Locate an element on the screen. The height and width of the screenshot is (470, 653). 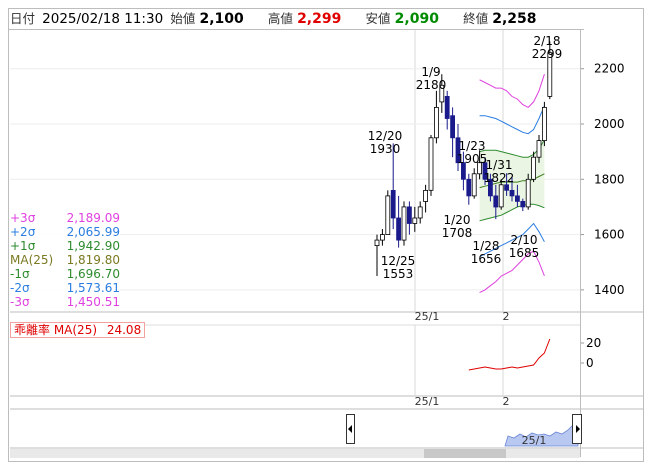
legend-value: 1,450.51 is located at coordinates (93, 302).